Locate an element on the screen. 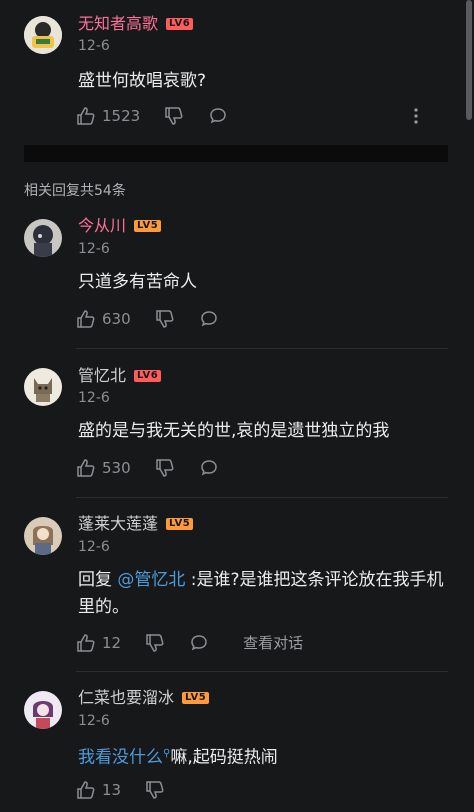  like-count: 1523 is located at coordinates (121, 116).